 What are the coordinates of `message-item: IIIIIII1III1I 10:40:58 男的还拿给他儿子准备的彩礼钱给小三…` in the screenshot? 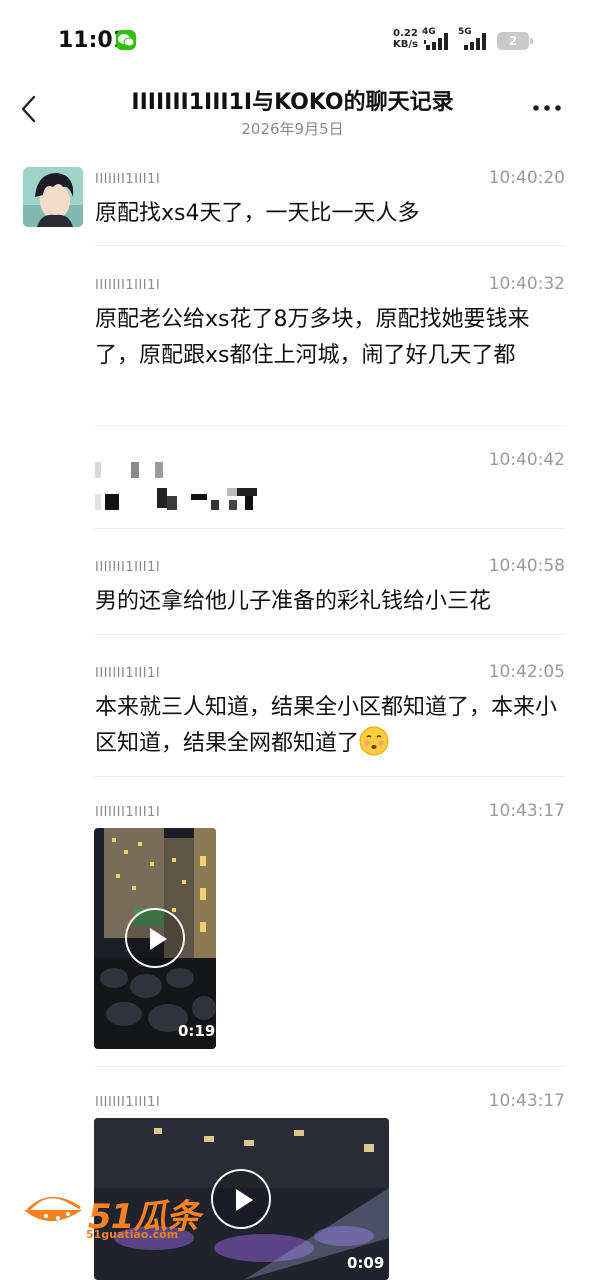 It's located at (330, 588).